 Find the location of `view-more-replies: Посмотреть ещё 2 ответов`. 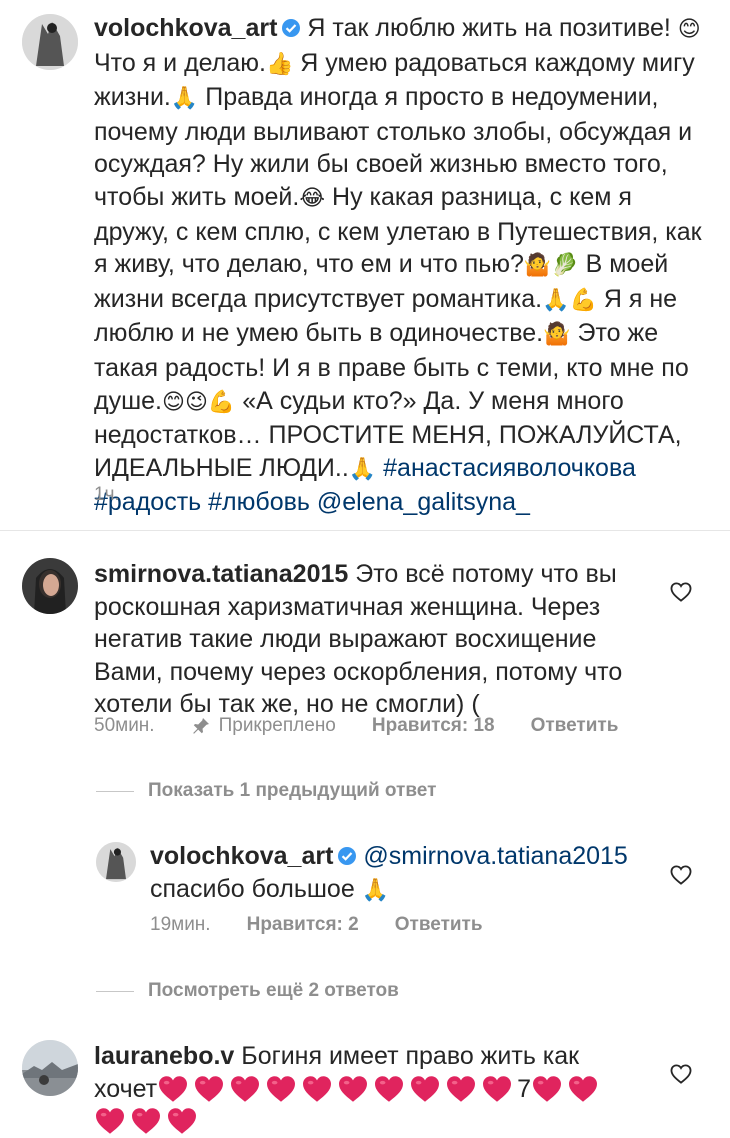

view-more-replies: Посмотреть ещё 2 ответов is located at coordinates (247, 991).